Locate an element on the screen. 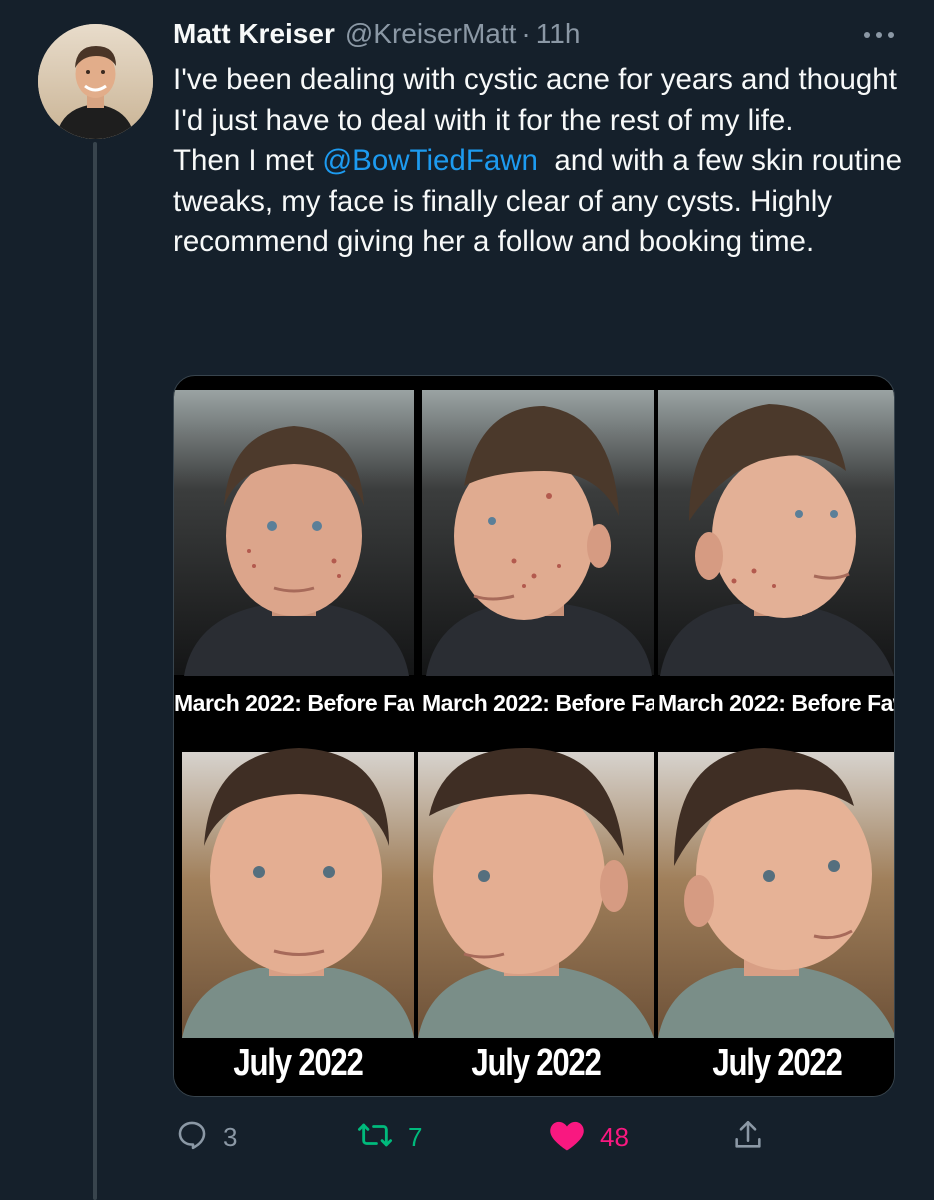  mention-link: @BowTiedFawn is located at coordinates (430, 160).